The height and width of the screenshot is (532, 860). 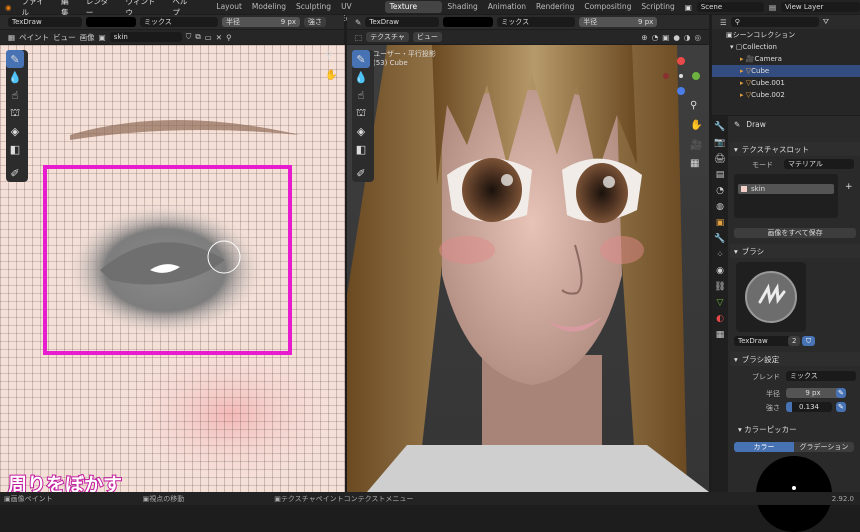 What do you see at coordinates (8, 7) in the screenshot?
I see `blender-logo-icon: ◉` at bounding box center [8, 7].